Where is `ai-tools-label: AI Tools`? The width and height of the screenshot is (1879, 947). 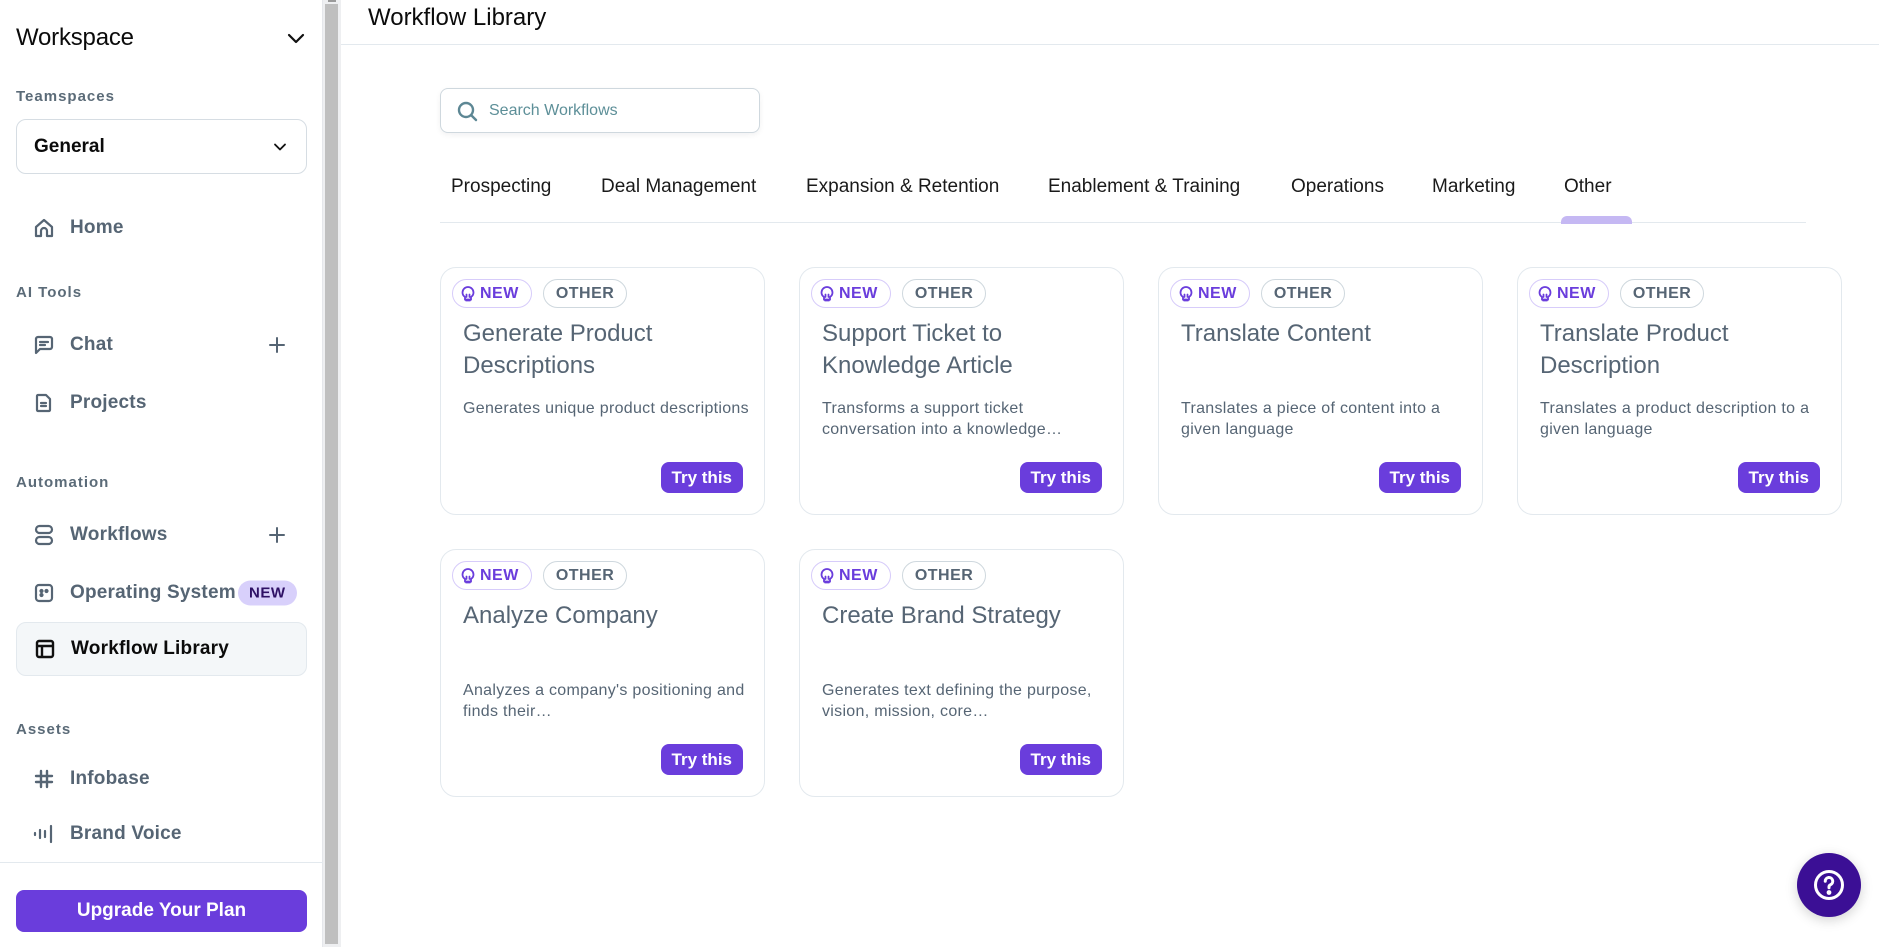 ai-tools-label: AI Tools is located at coordinates (49, 292).